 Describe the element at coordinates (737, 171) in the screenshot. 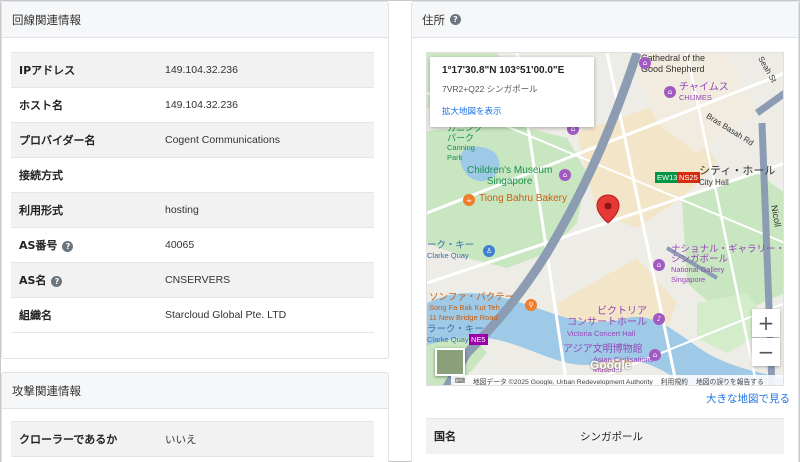

I see `city-hall-jp-text: シティ・ホール` at that location.